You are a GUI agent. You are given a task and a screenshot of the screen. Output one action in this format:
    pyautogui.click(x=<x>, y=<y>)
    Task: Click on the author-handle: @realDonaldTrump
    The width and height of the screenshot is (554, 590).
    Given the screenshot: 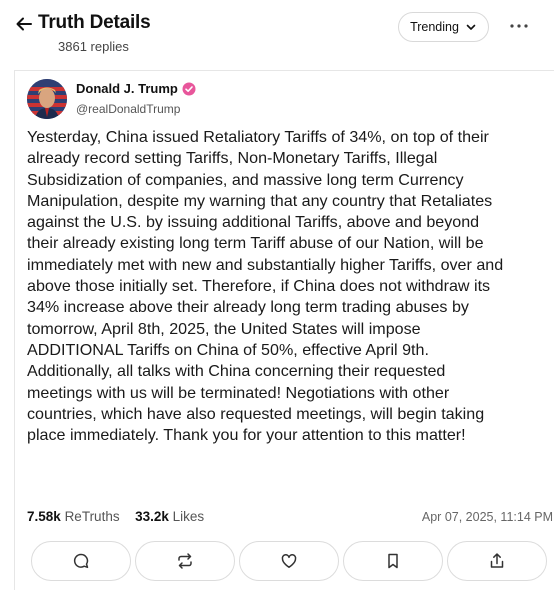 What is the action you would take?
    pyautogui.click(x=128, y=109)
    